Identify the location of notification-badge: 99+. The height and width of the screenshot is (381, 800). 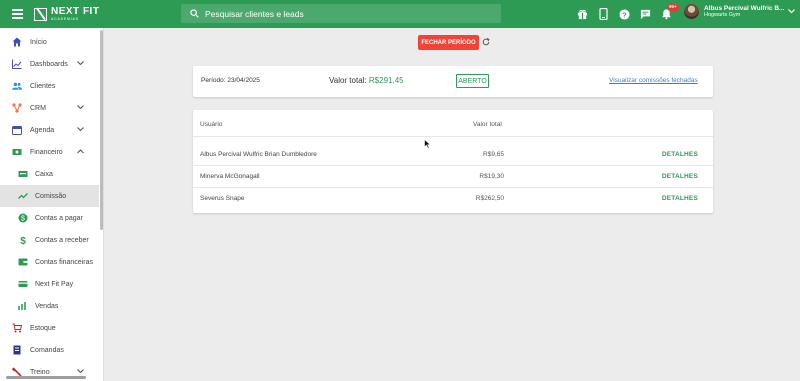
(673, 7).